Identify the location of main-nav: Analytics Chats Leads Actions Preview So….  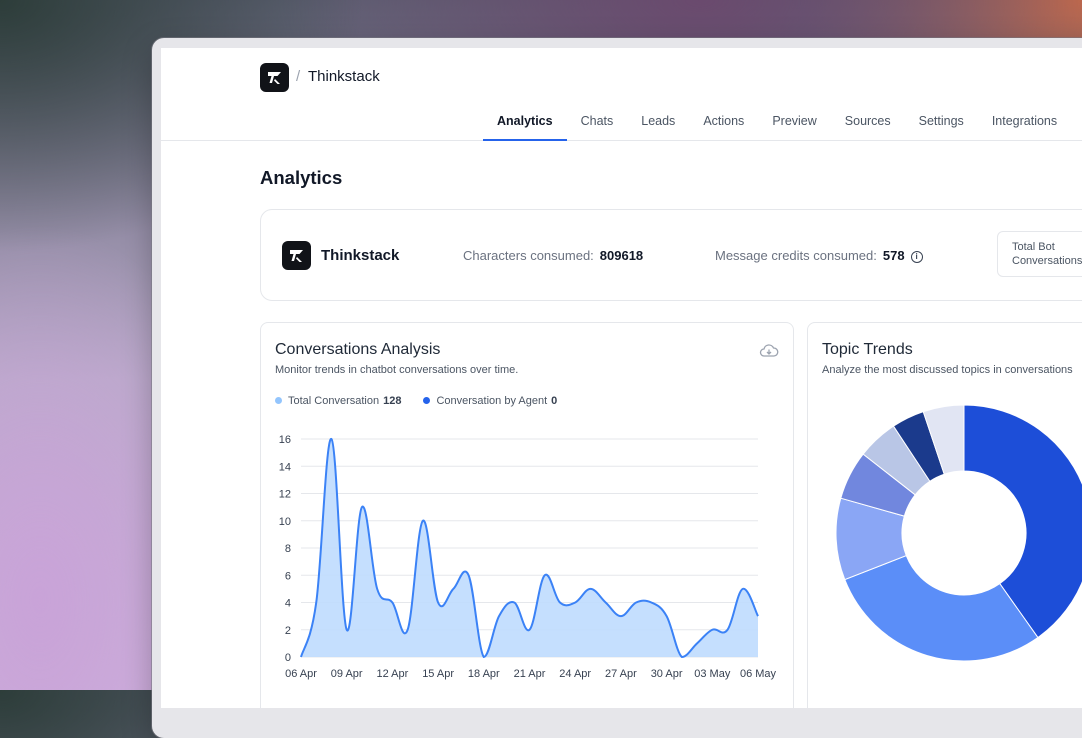
(782, 126).